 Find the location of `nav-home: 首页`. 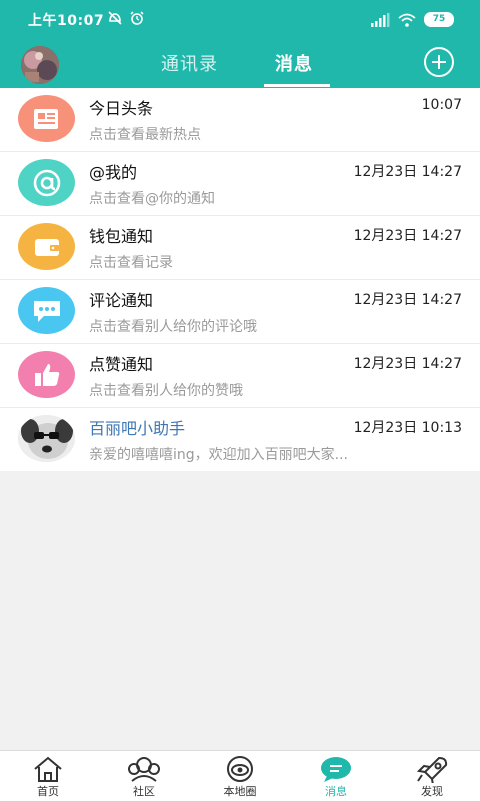

nav-home: 首页 is located at coordinates (48, 776).